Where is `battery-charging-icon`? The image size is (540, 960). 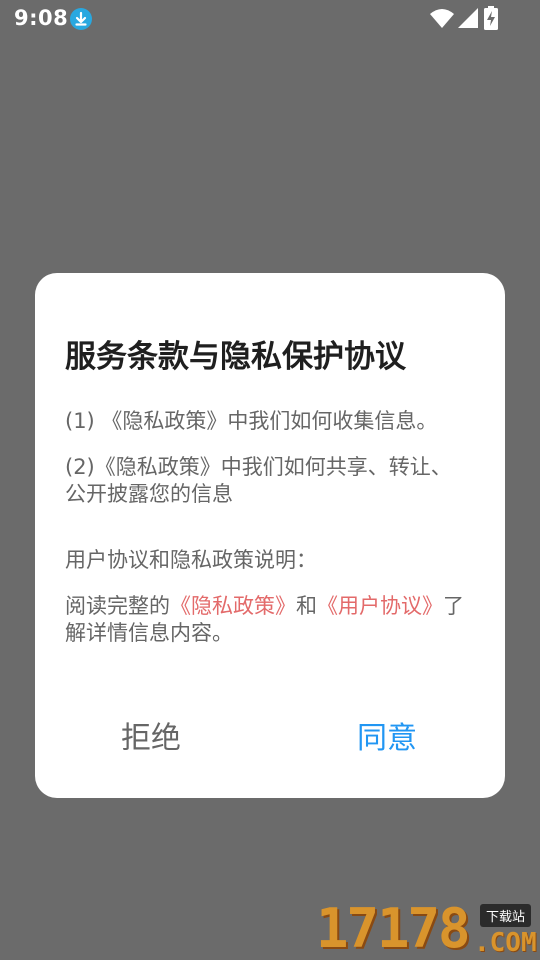 battery-charging-icon is located at coordinates (491, 18).